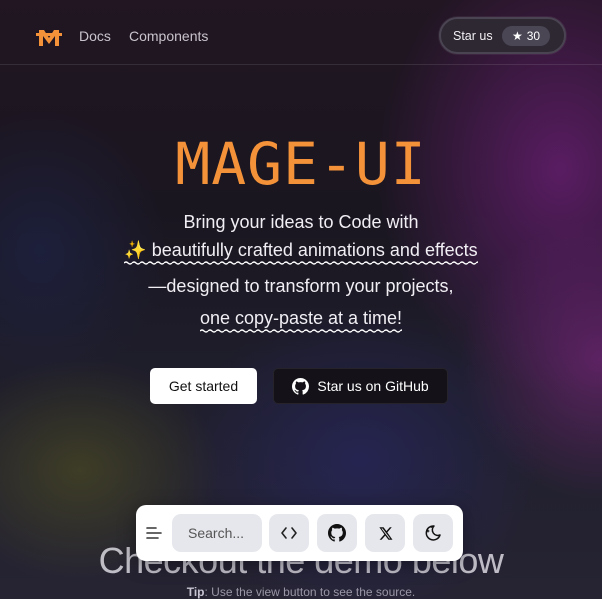  I want to click on star-on-github-button: Star us on GitHub, so click(360, 386).